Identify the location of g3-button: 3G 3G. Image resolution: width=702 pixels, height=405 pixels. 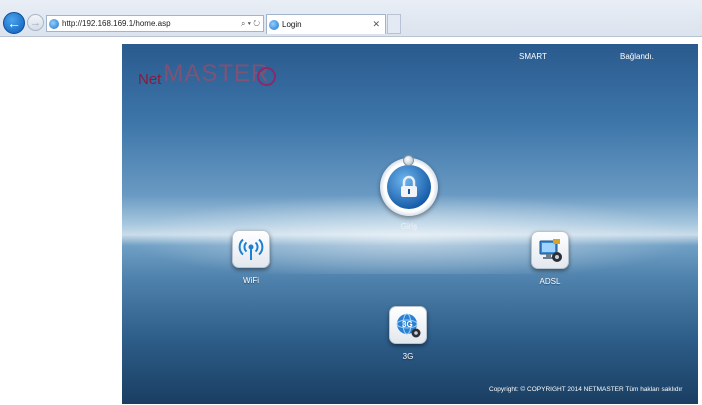
(408, 333).